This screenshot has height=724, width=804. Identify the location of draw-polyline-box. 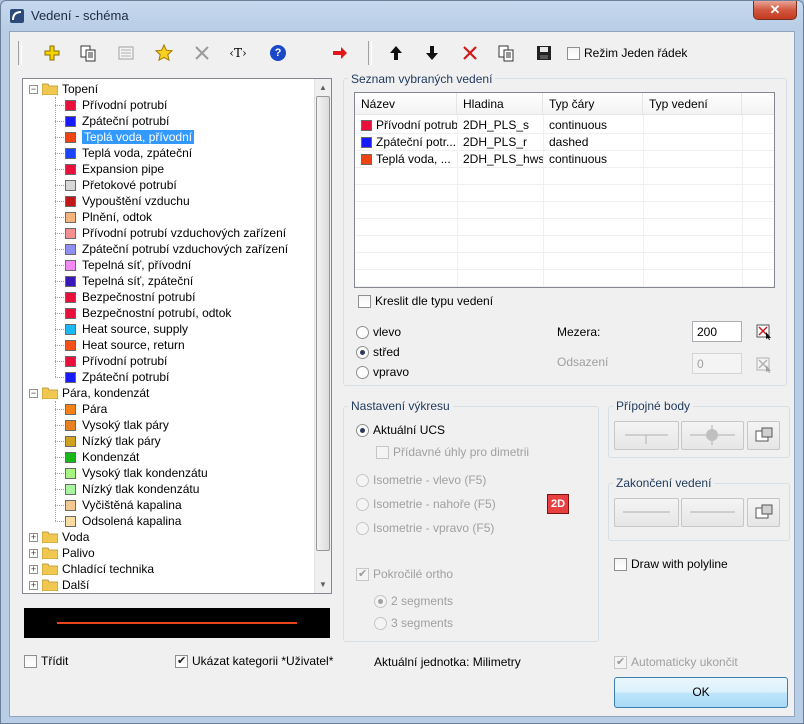
(620, 564).